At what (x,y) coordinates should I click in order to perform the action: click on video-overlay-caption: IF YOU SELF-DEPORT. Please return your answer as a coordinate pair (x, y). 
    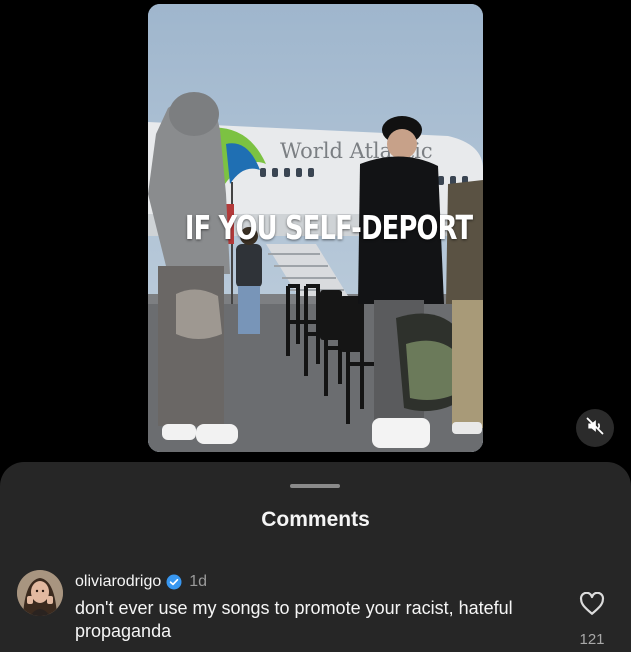
    Looking at the image, I should click on (328, 227).